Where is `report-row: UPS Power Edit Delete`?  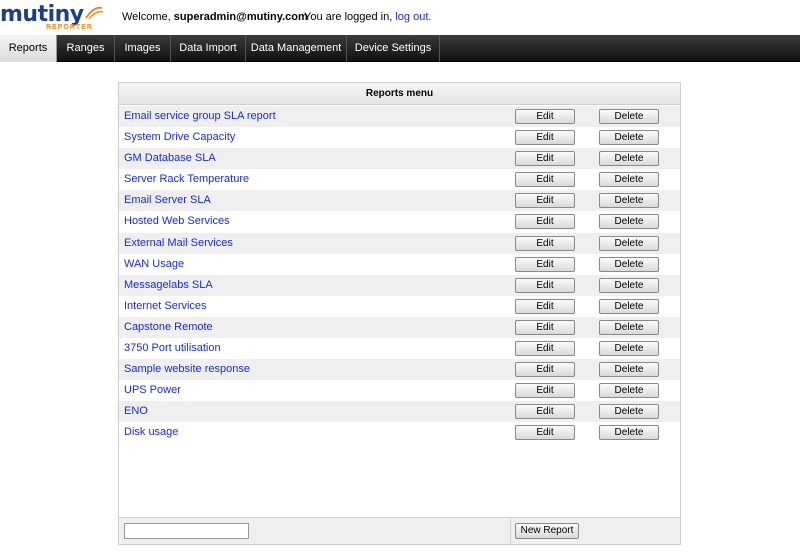
report-row: UPS Power Edit Delete is located at coordinates (399, 390).